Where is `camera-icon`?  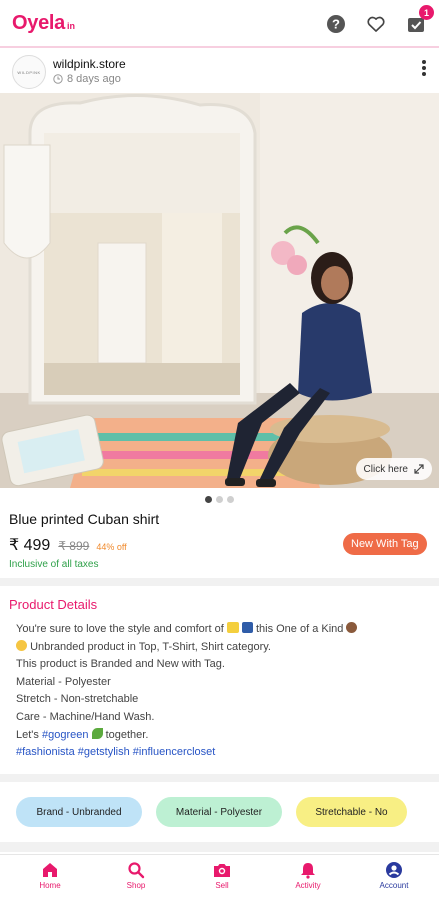 camera-icon is located at coordinates (222, 870).